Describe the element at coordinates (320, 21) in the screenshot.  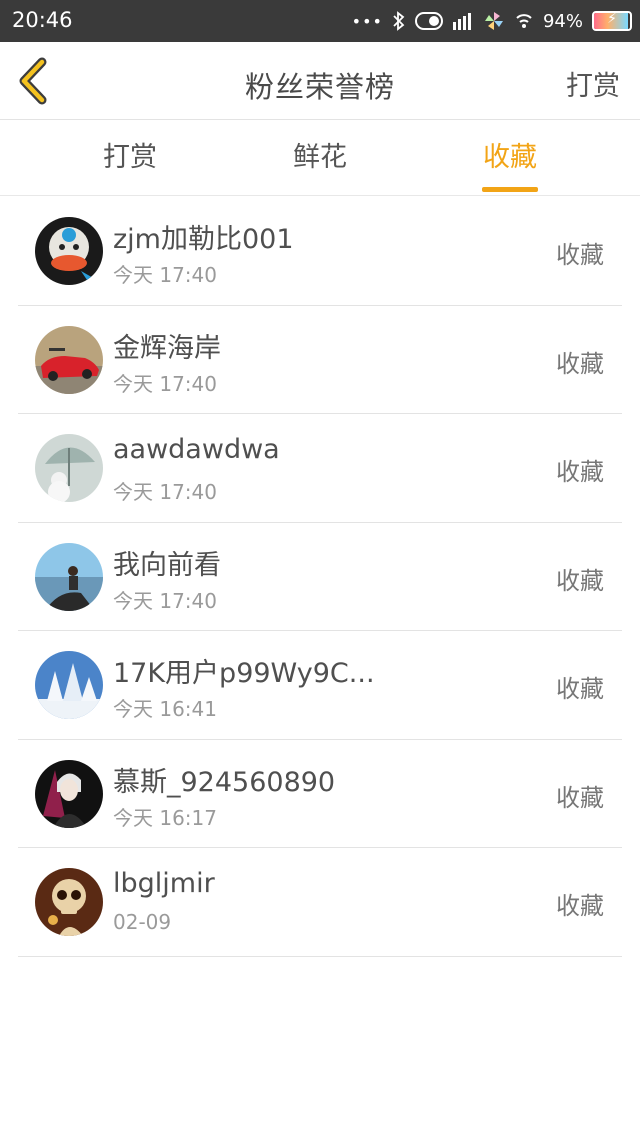
I see `status-bar: 20:46 ••• 94% ⚡` at that location.